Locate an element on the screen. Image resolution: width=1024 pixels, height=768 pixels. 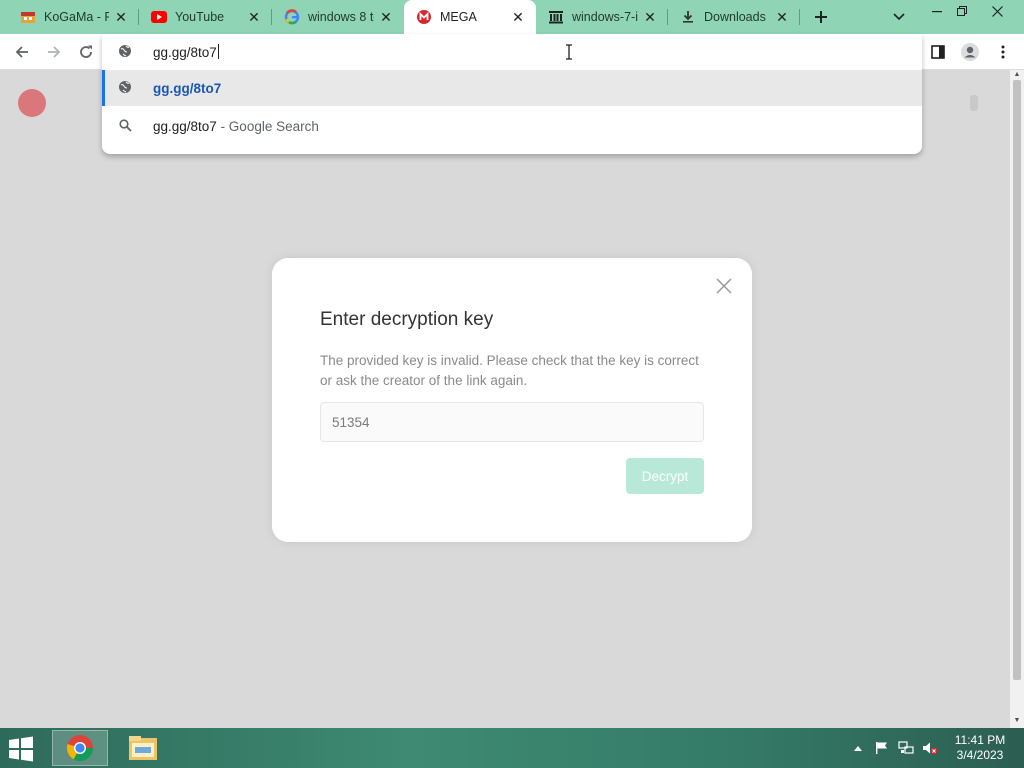
restore-button is located at coordinates (962, 11).